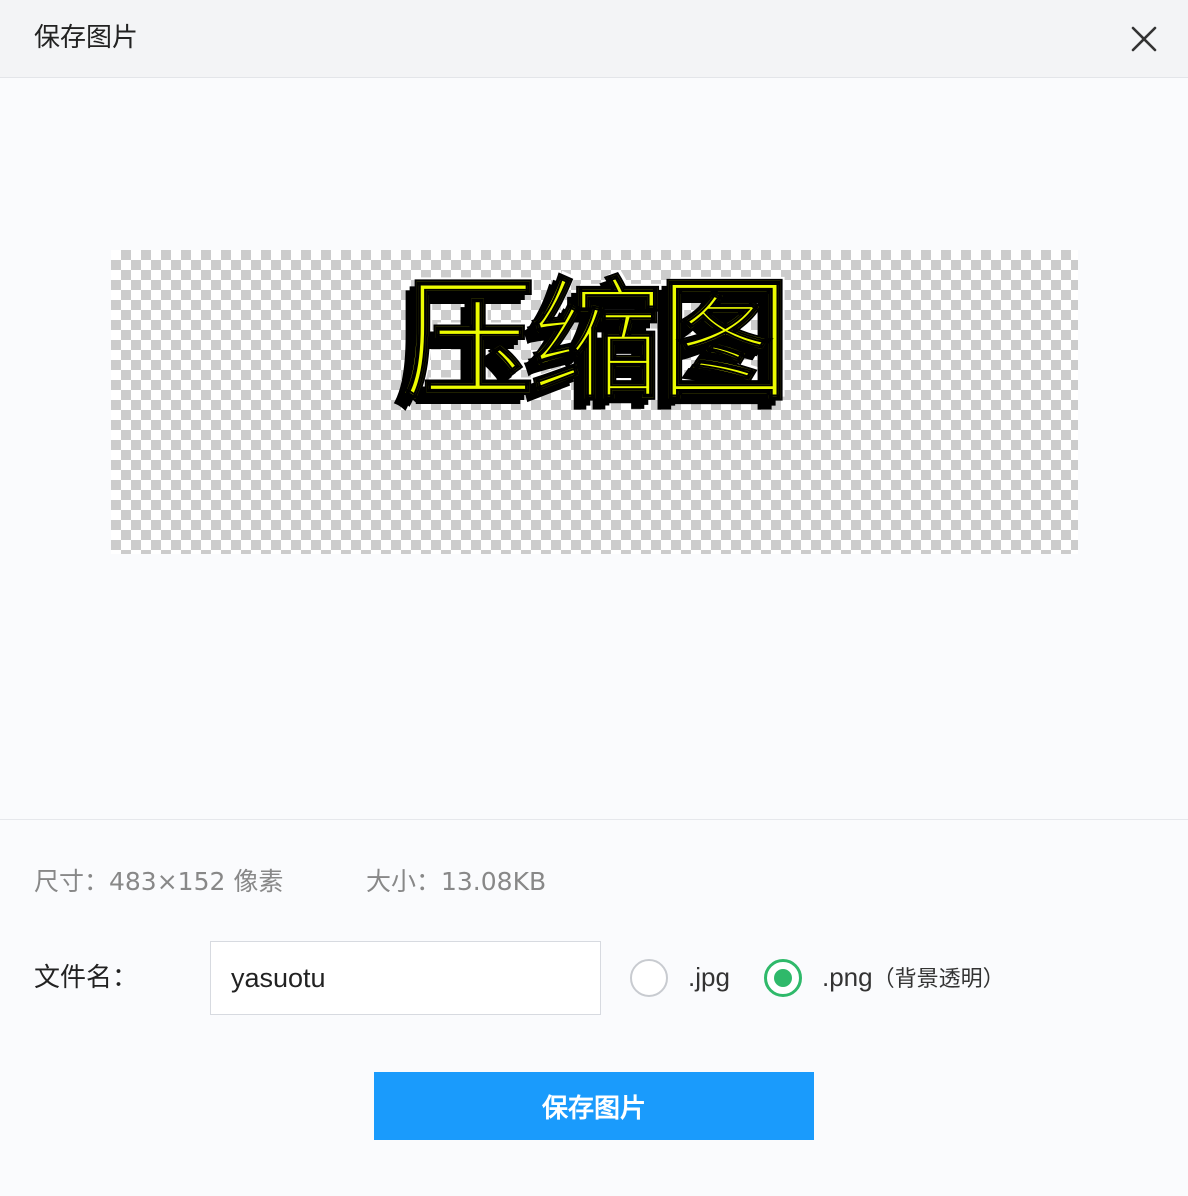  What do you see at coordinates (594, 39) in the screenshot?
I see `dialog-header: 保存图片` at bounding box center [594, 39].